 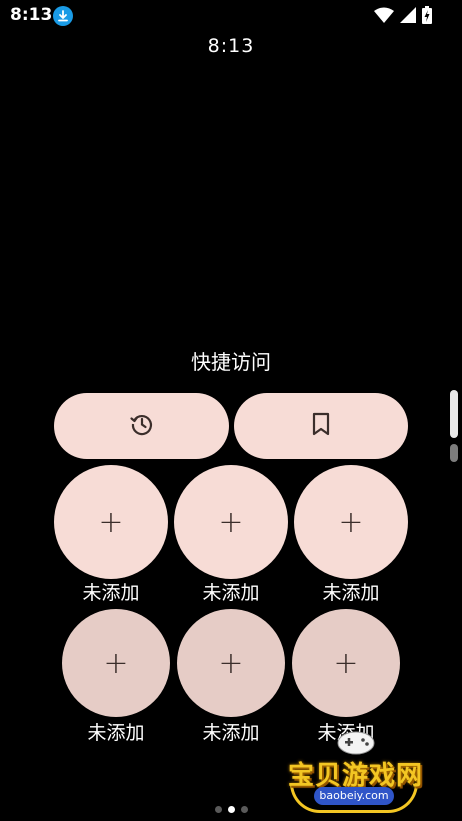 I want to click on add-slot-3-button: +, so click(x=351, y=522).